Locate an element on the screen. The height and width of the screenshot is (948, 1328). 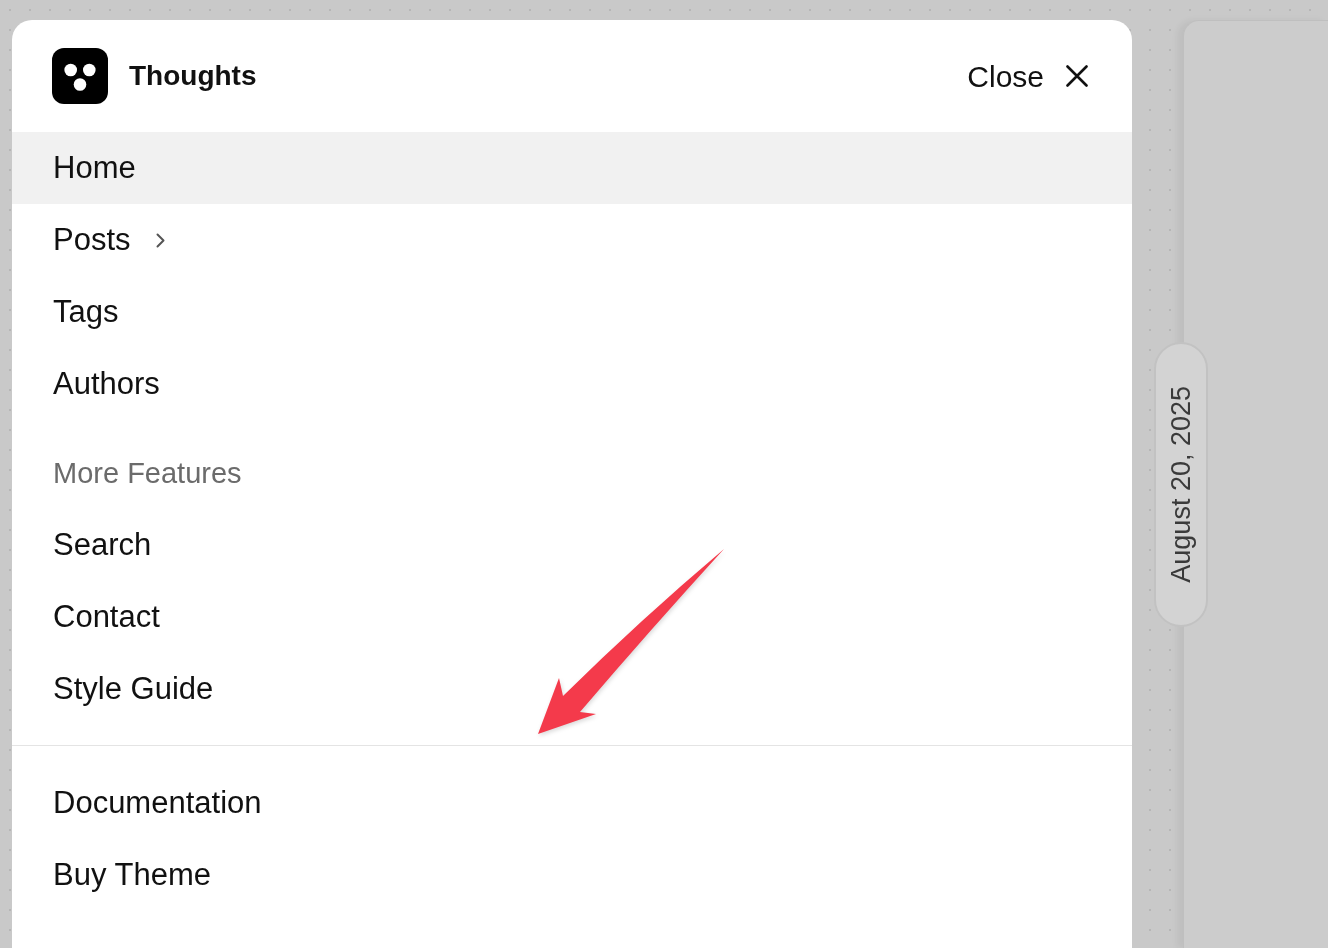
nav-link: Home is located at coordinates (572, 168).